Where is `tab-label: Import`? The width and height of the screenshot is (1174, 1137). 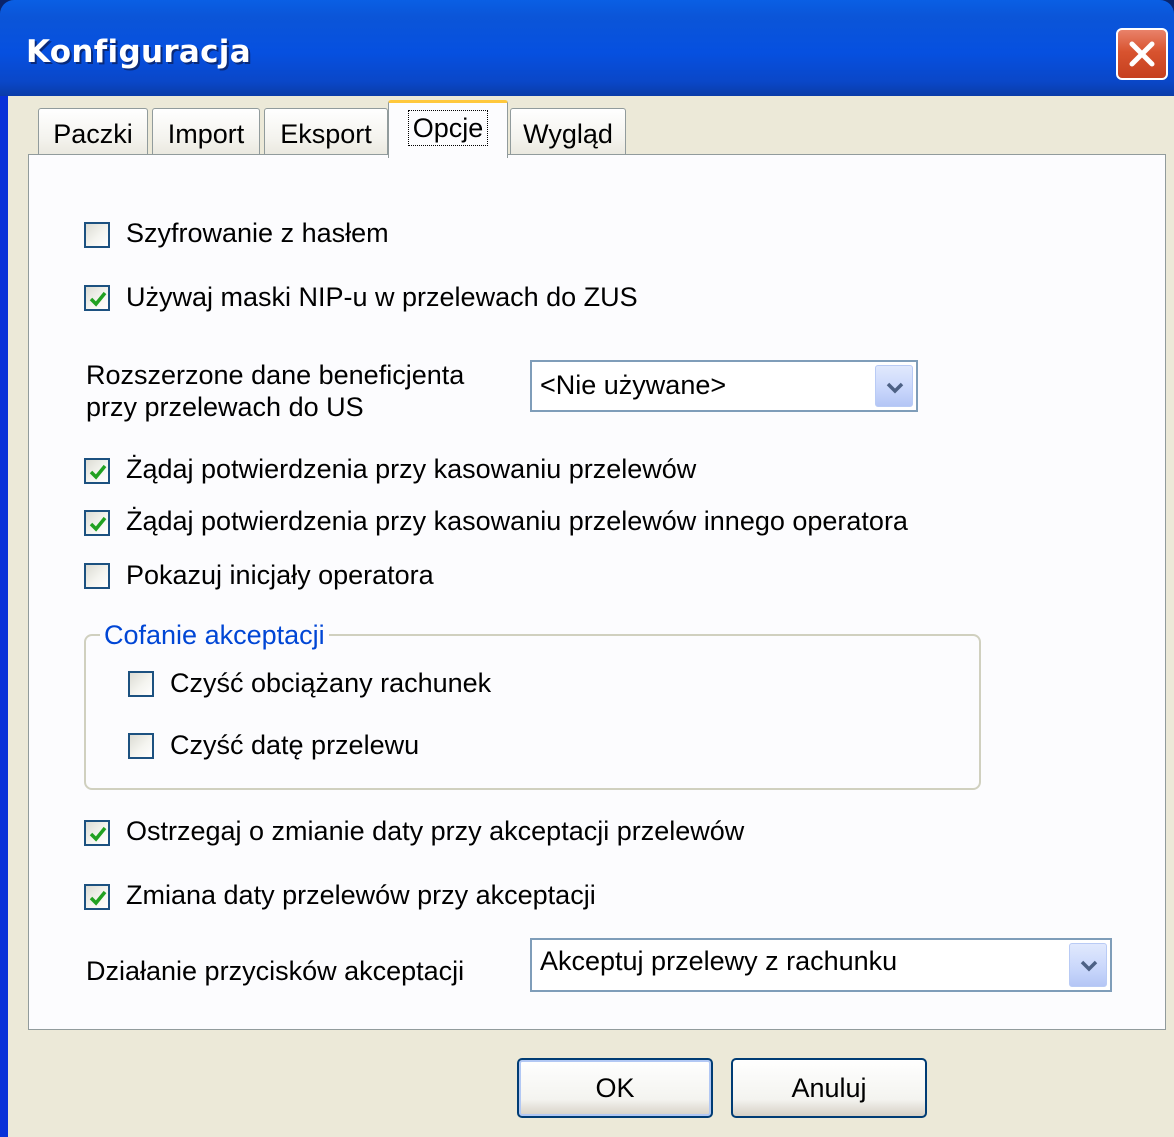
tab-label: Import is located at coordinates (206, 134).